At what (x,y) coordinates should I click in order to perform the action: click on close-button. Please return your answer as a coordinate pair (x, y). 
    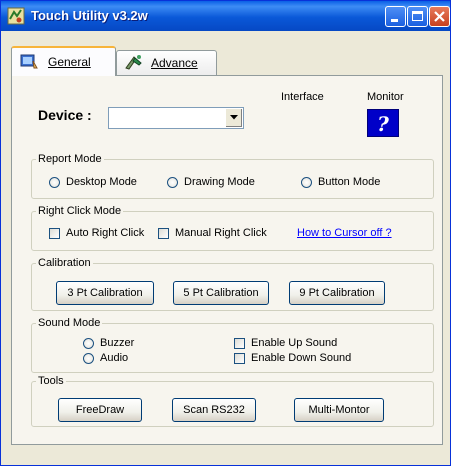
    Looking at the image, I should click on (439, 16).